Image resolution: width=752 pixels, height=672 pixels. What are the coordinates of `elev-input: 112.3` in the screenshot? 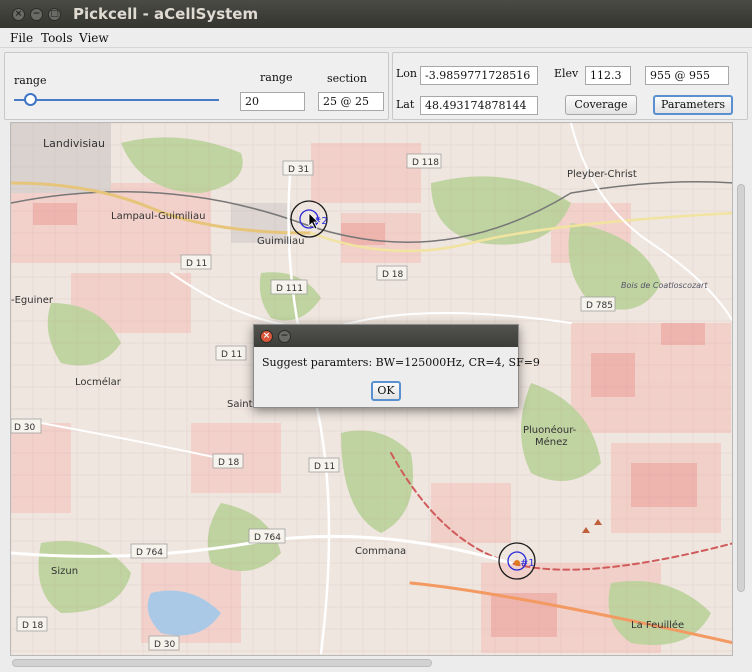 It's located at (608, 75).